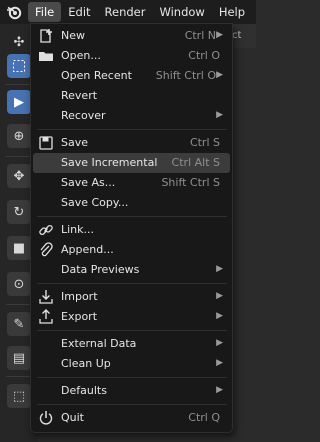  I want to click on measure-tool-icon: ▤, so click(19, 358).